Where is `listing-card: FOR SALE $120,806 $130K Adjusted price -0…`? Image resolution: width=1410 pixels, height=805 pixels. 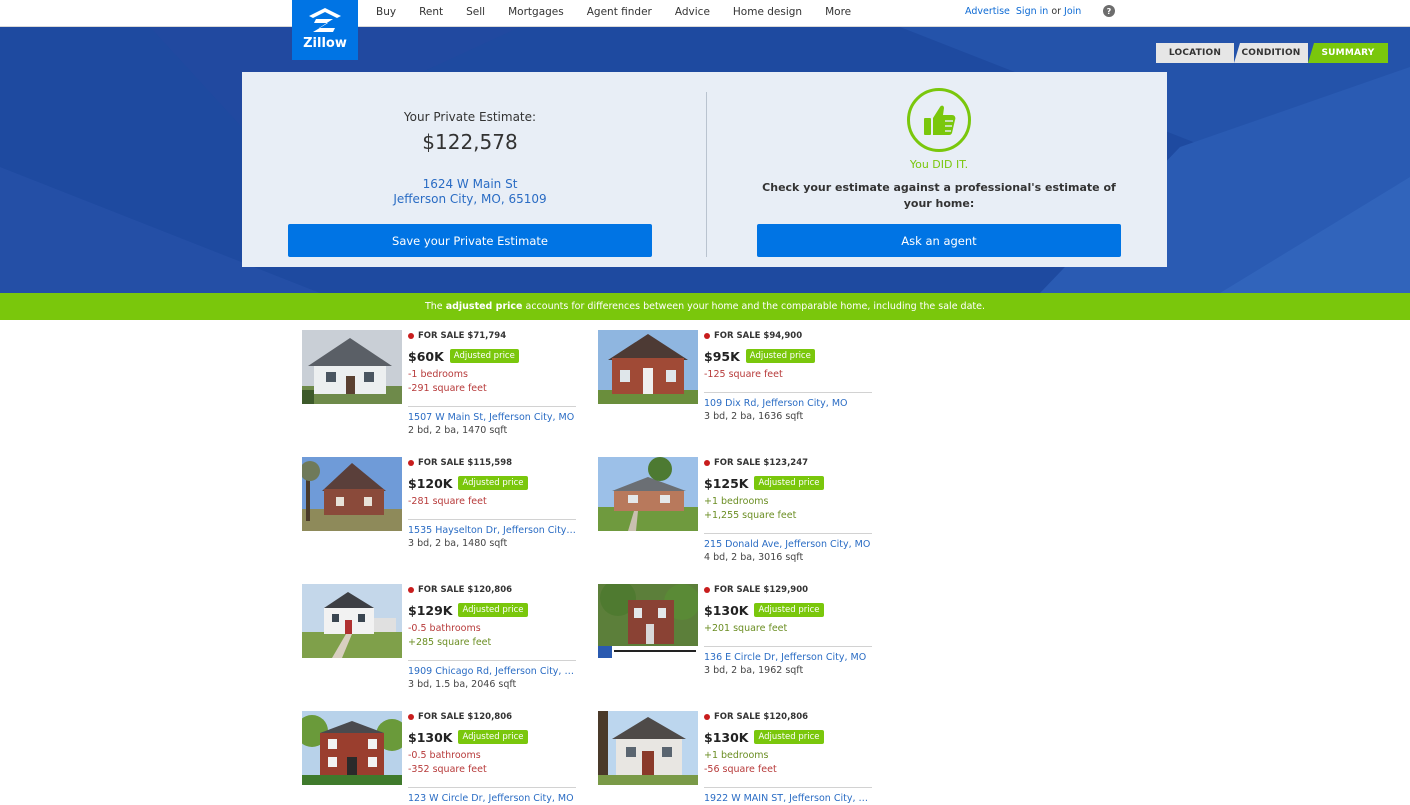
listing-card: FOR SALE $120,806 $130K Adjusted price -0… is located at coordinates (439, 758).